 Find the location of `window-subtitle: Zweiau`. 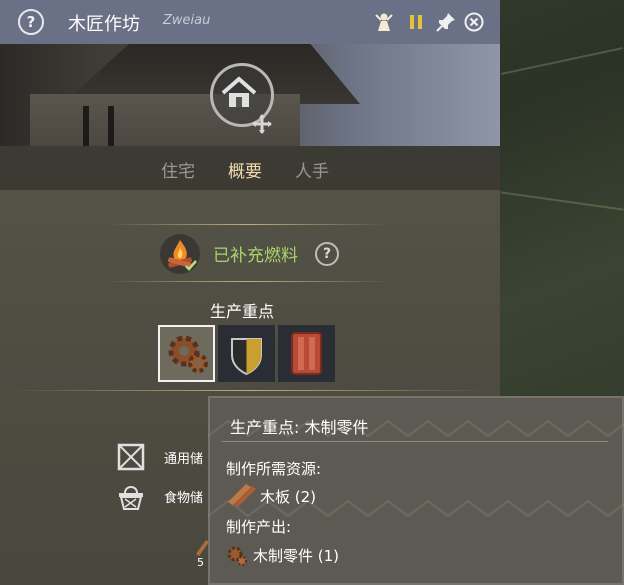

window-subtitle: Zweiau is located at coordinates (187, 20).